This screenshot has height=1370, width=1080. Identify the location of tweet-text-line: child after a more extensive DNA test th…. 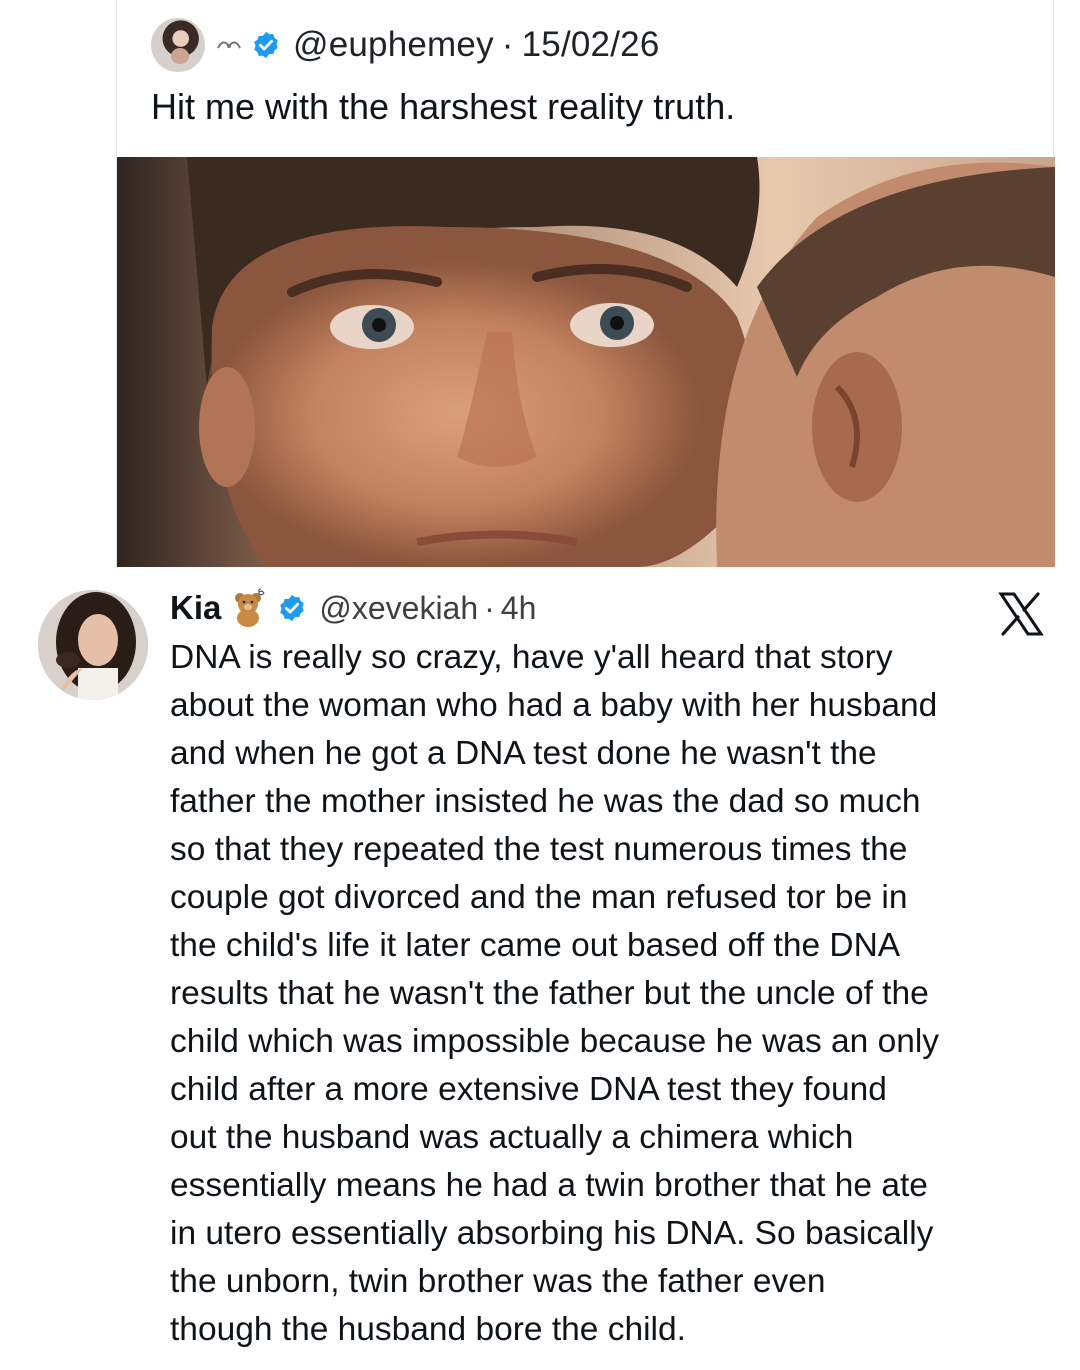
(528, 1089).